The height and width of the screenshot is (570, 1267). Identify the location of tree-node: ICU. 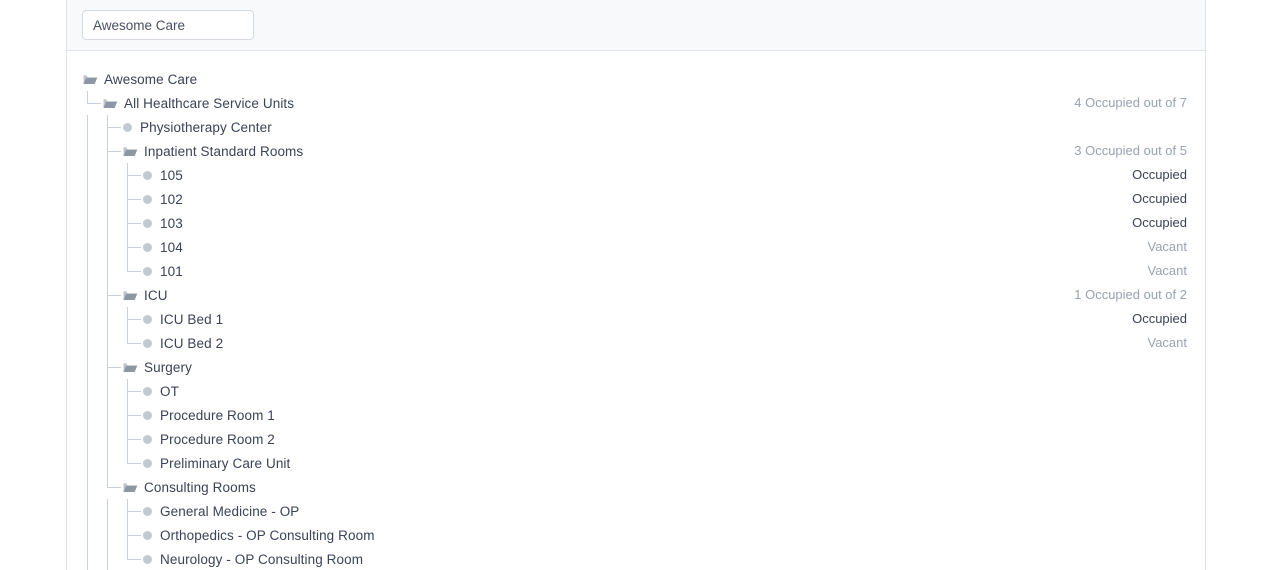
(145, 295).